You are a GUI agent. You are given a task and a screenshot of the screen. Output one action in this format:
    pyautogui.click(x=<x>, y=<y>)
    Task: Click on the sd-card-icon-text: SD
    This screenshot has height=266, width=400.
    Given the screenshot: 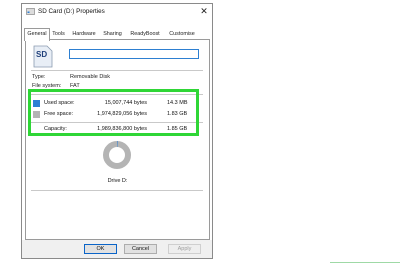 What is the action you would take?
    pyautogui.click(x=41, y=54)
    